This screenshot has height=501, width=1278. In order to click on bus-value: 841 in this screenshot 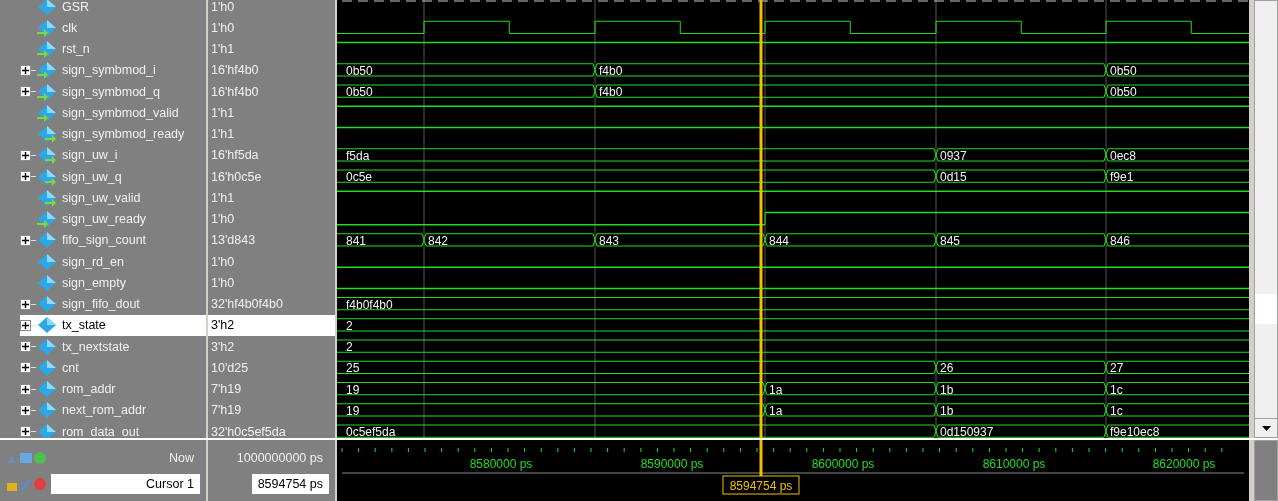, I will do `click(356, 240)`.